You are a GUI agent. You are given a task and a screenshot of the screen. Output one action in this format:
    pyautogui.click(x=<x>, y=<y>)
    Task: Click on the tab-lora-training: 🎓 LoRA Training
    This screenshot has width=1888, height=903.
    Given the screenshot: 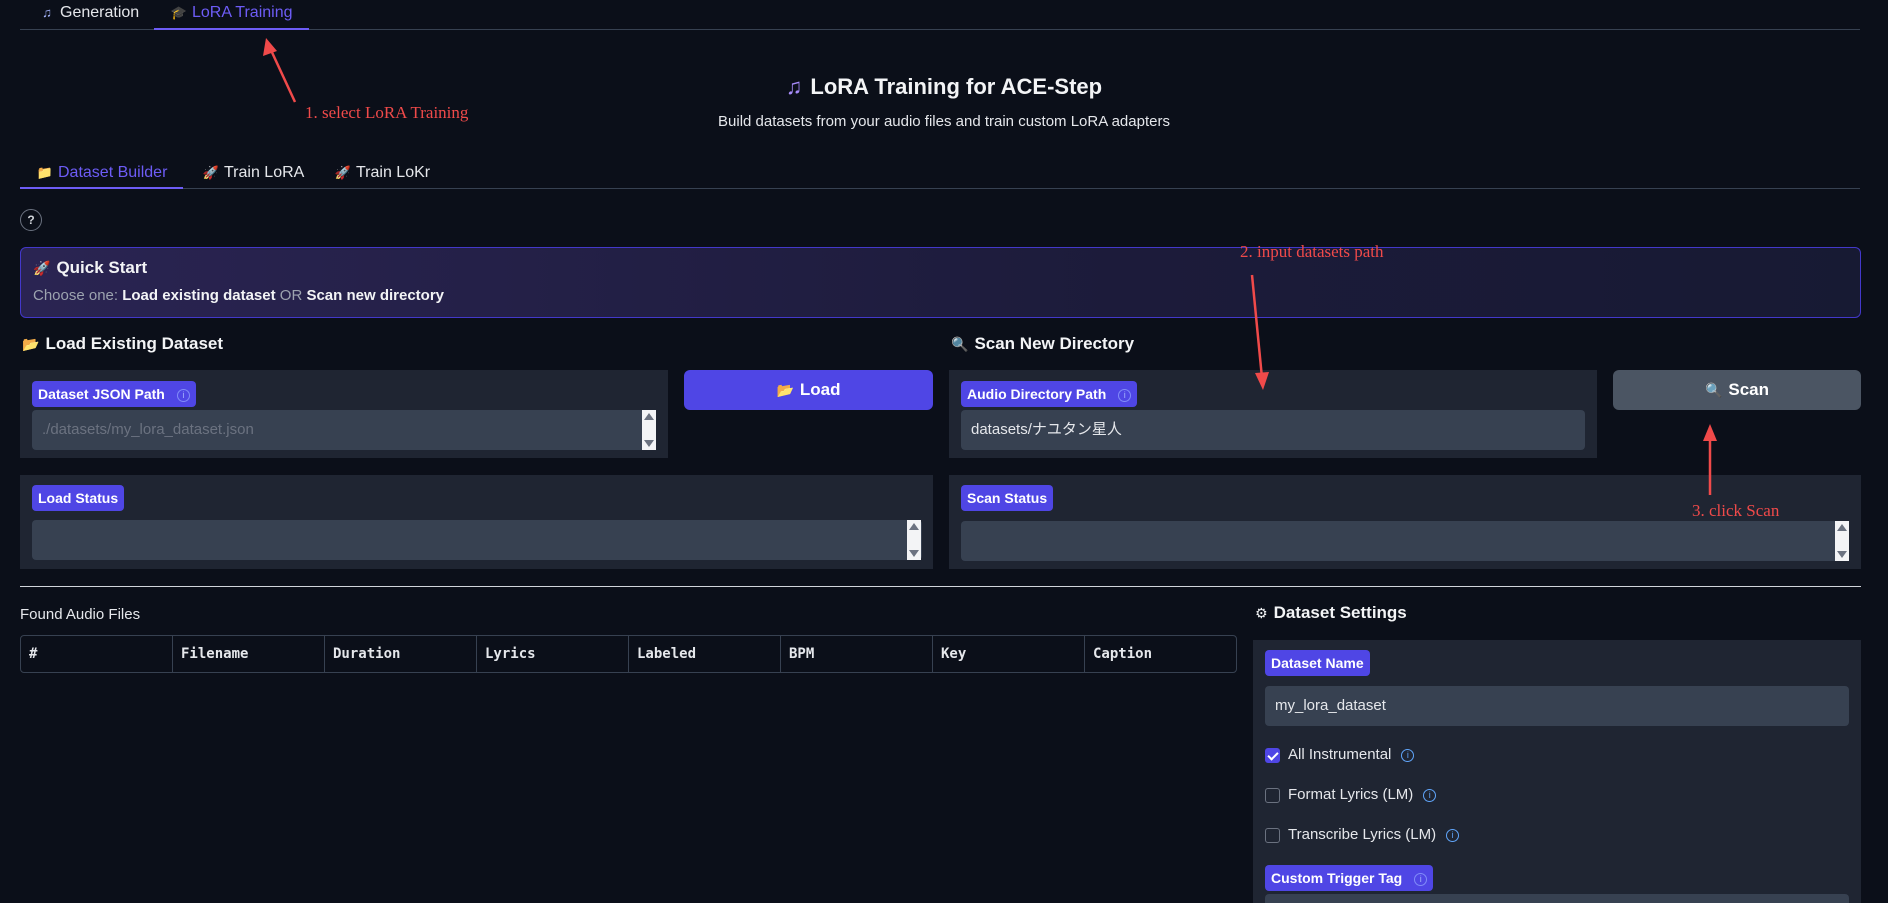 What is the action you would take?
    pyautogui.click(x=231, y=15)
    